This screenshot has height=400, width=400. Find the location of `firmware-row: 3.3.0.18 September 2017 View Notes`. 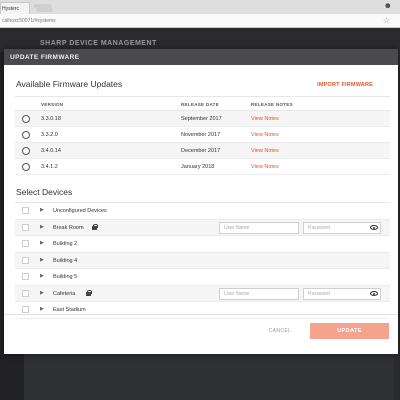

firmware-row: 3.3.0.18 September 2017 View Notes is located at coordinates (202, 119).